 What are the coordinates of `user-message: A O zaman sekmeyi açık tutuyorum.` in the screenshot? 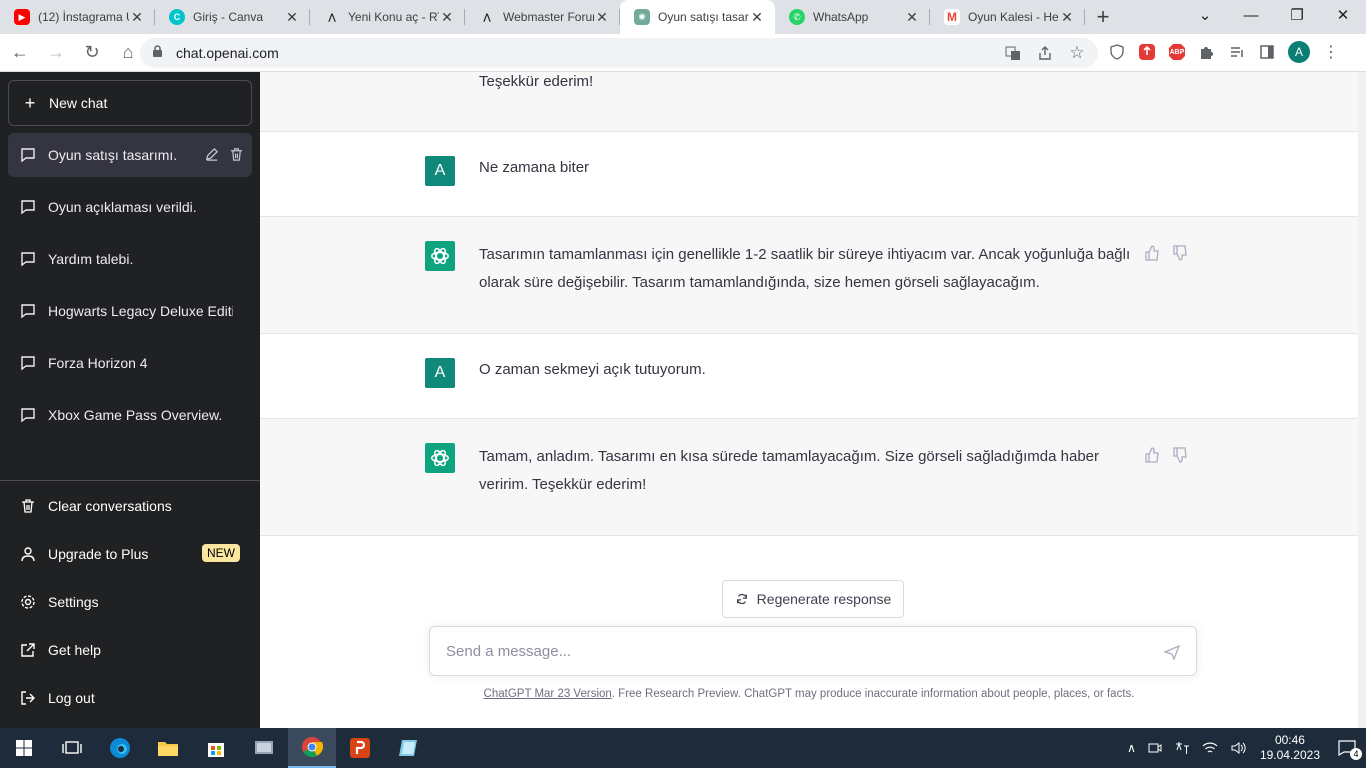 It's located at (809, 376).